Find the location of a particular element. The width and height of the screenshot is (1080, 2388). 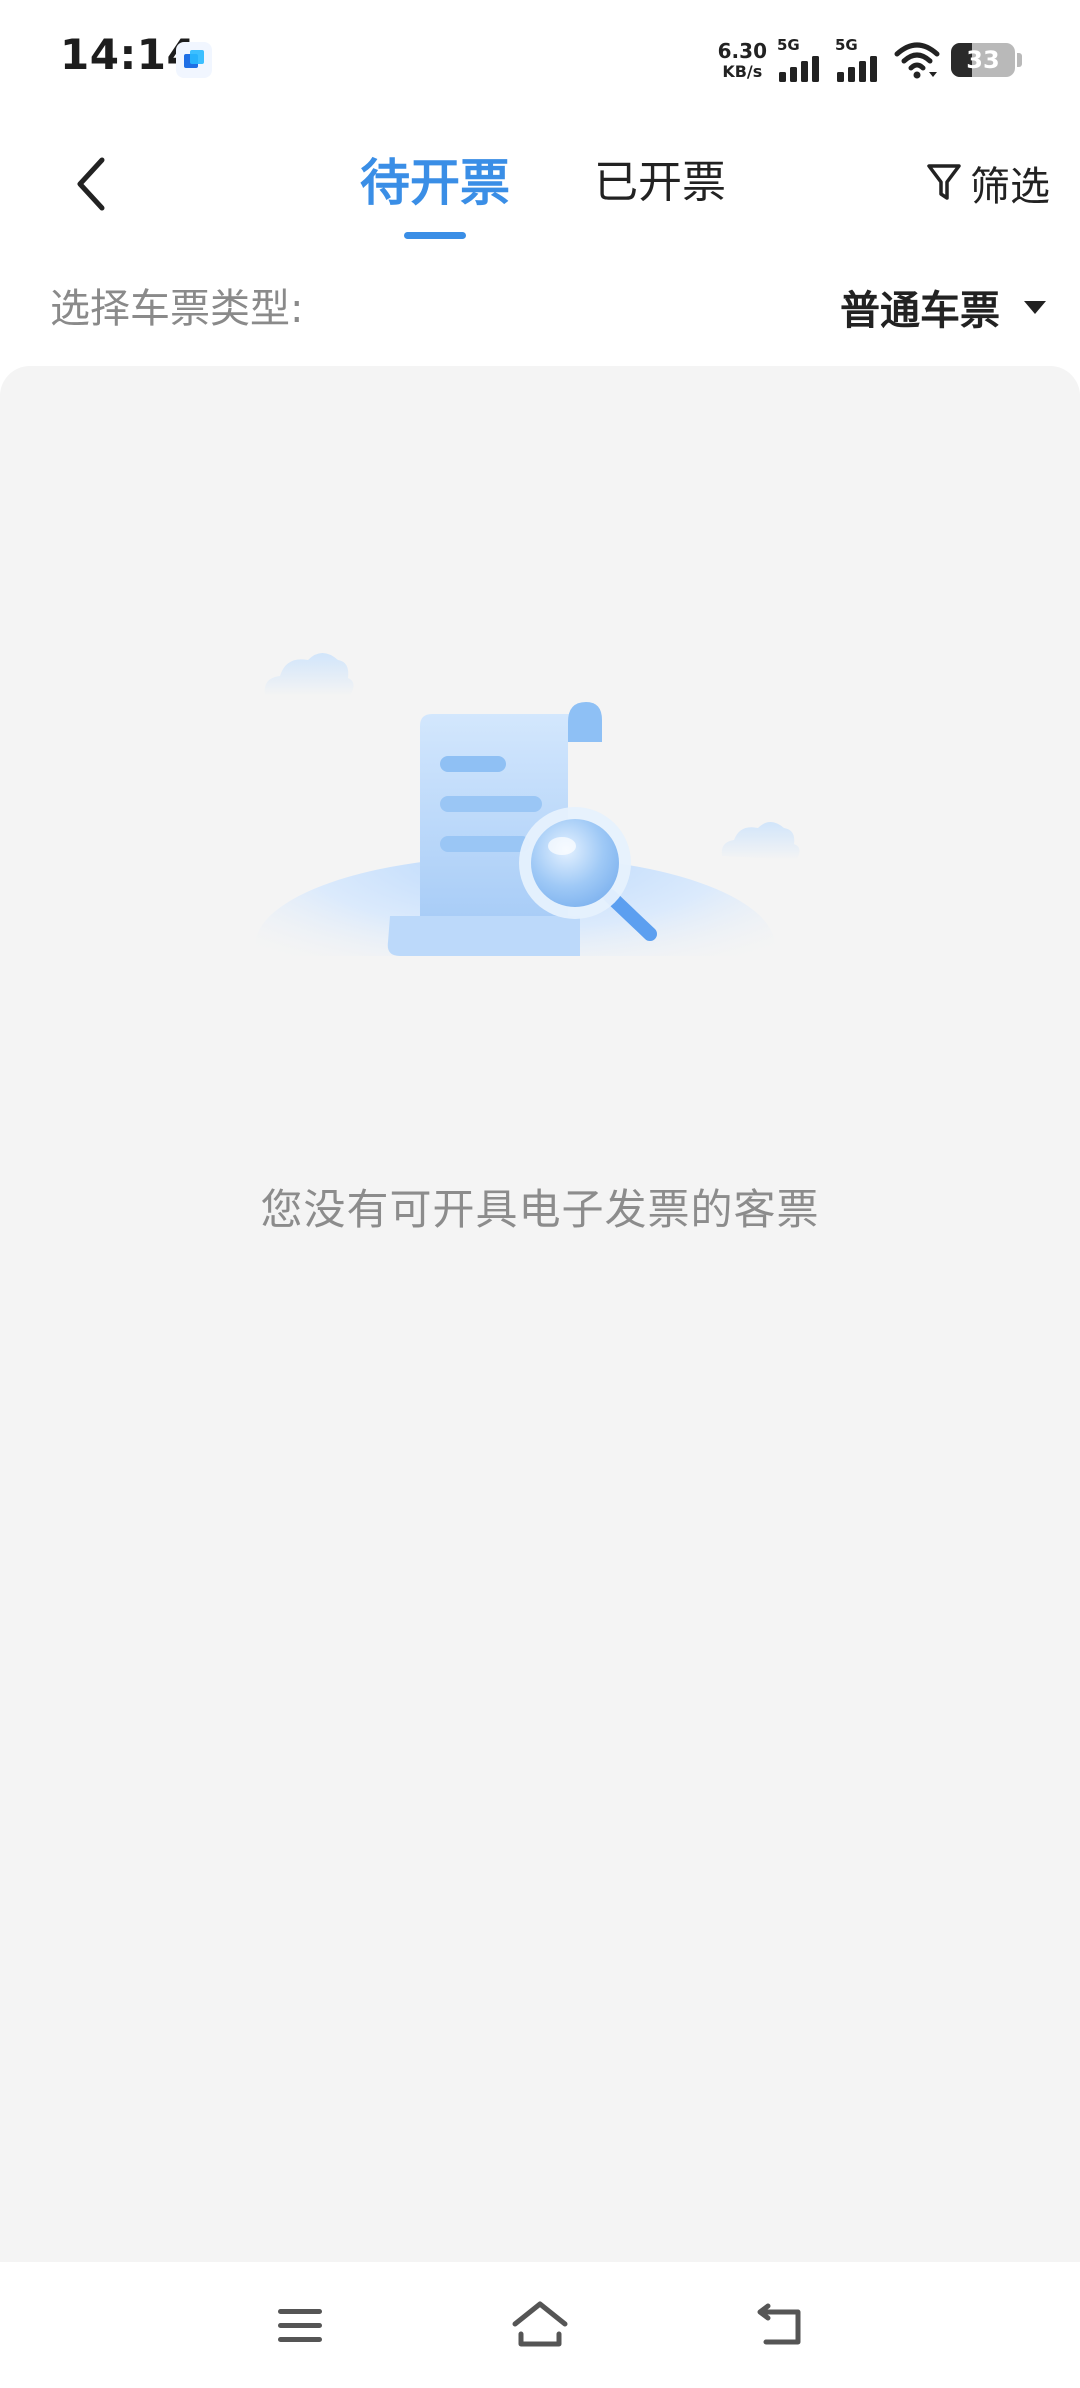

net-speed-unit: KB/s is located at coordinates (742, 71).